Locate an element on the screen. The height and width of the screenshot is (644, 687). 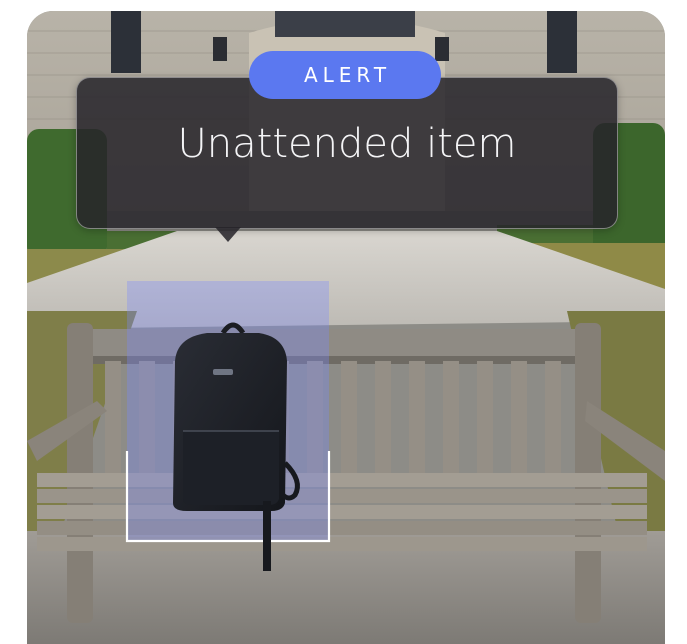
alert-message: Unattended item is located at coordinates (347, 144).